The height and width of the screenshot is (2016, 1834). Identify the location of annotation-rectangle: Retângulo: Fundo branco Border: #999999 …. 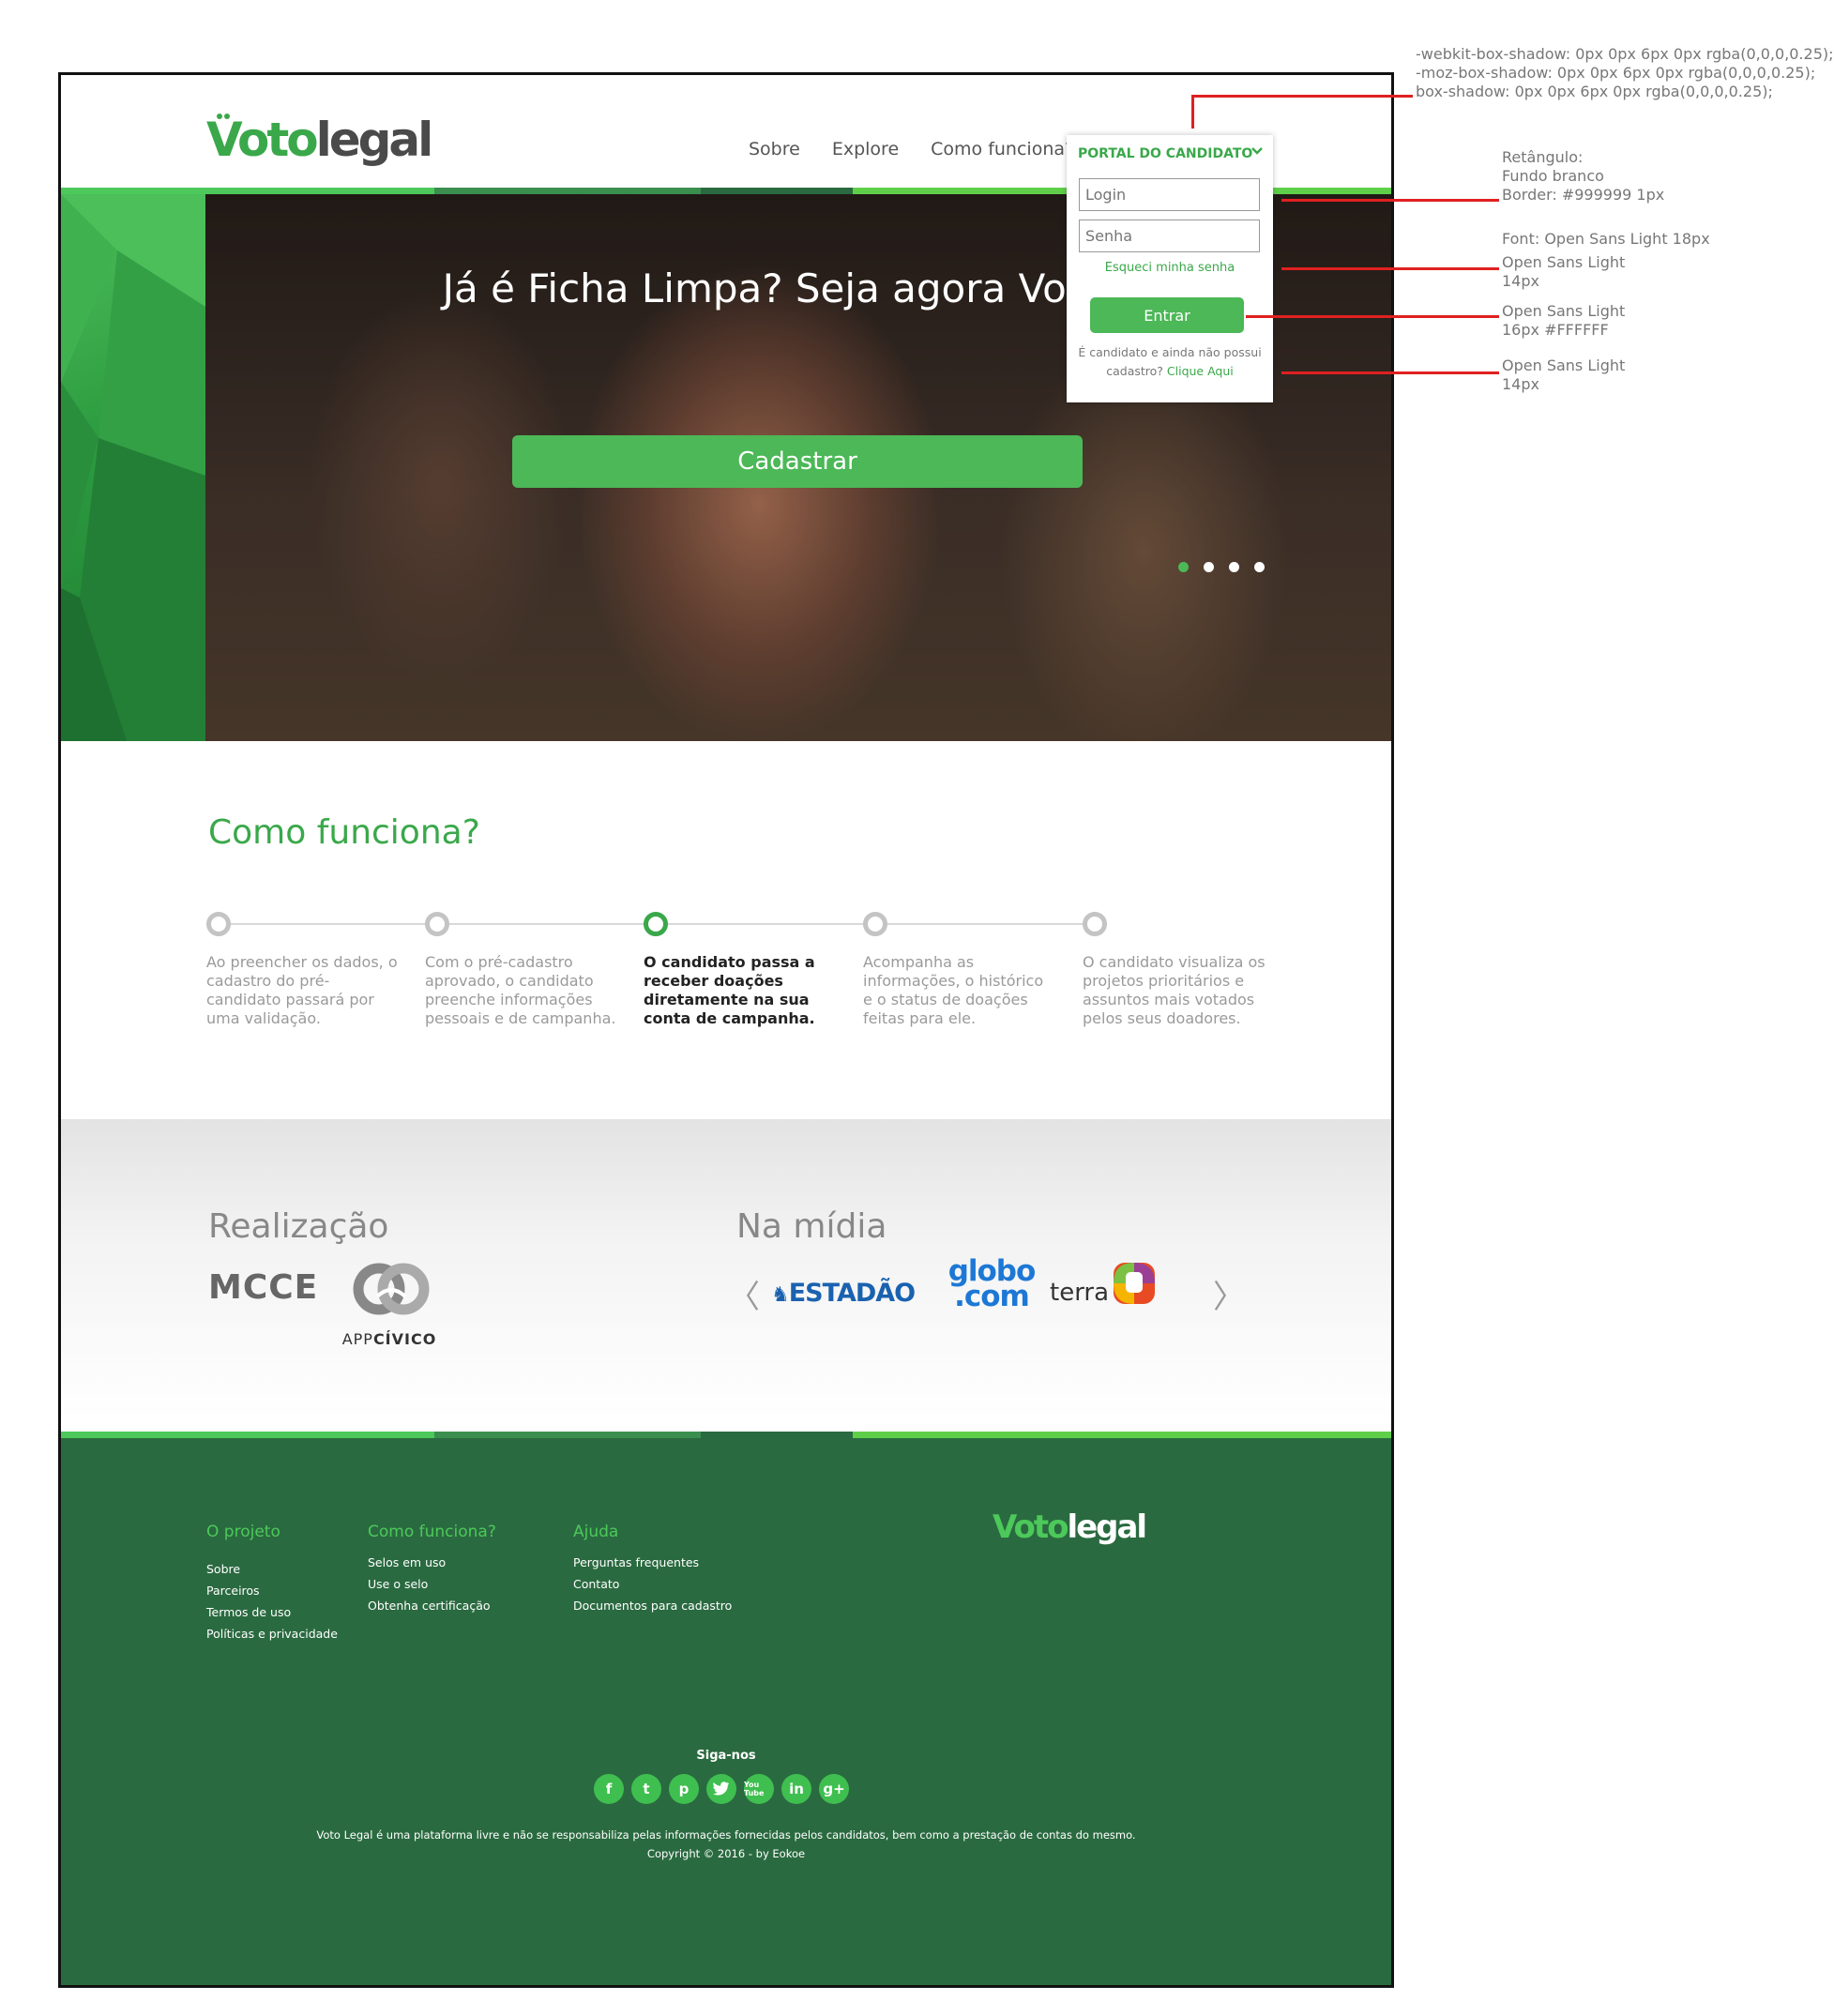
(1583, 176).